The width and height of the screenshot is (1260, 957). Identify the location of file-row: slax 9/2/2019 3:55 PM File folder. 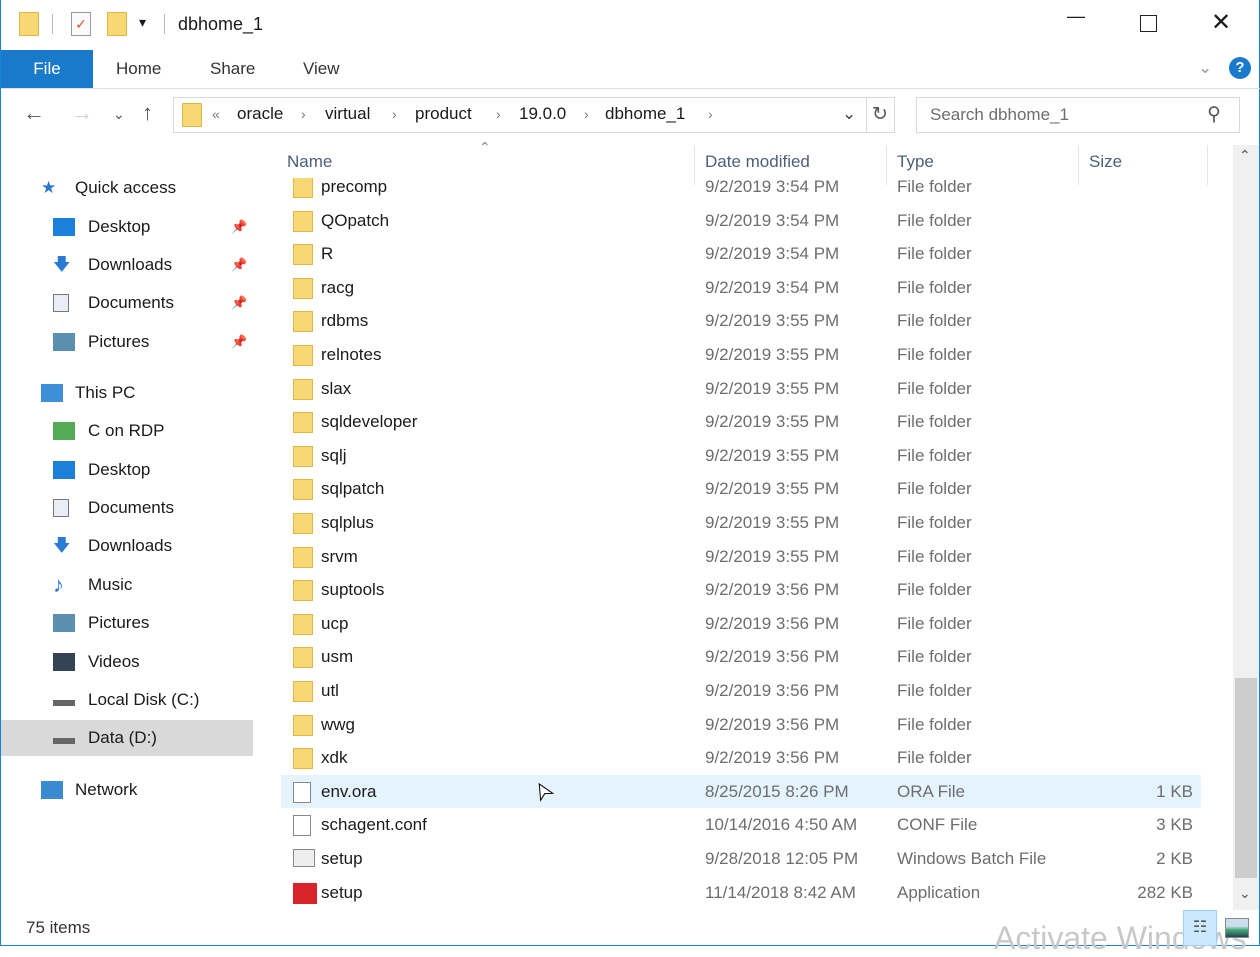
(741, 389).